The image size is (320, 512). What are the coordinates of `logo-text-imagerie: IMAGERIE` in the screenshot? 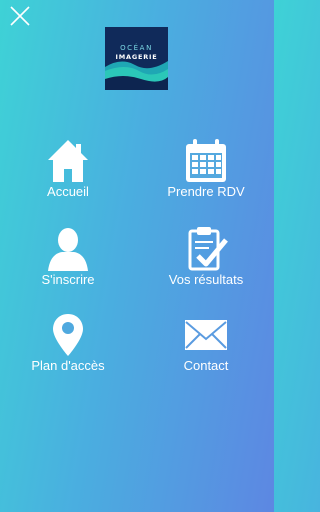 It's located at (136, 57).